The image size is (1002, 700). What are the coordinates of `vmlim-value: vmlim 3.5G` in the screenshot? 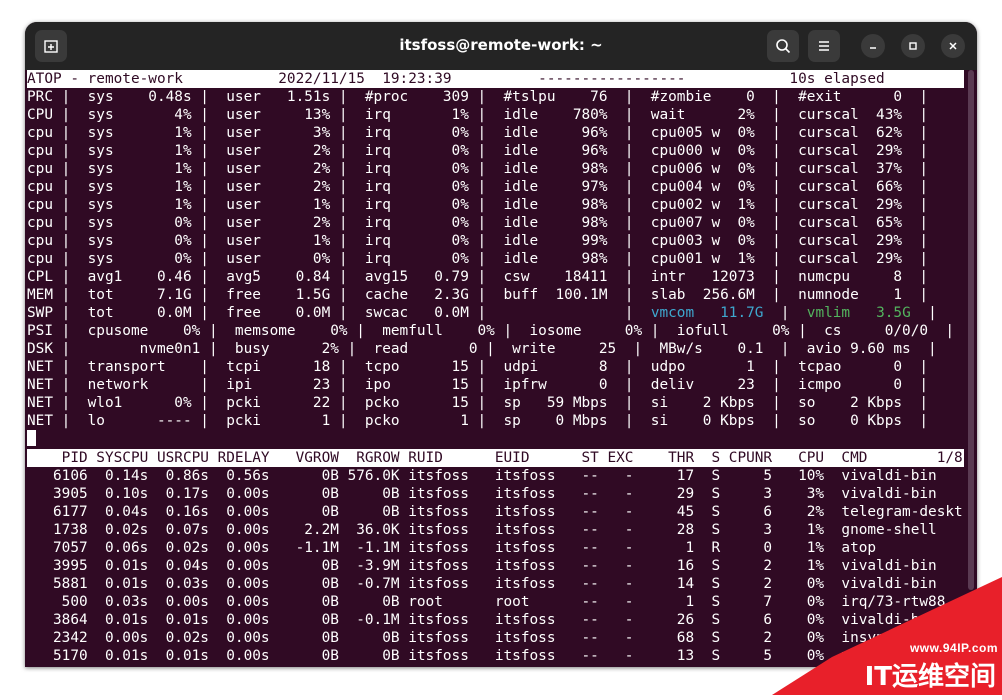 It's located at (858, 313).